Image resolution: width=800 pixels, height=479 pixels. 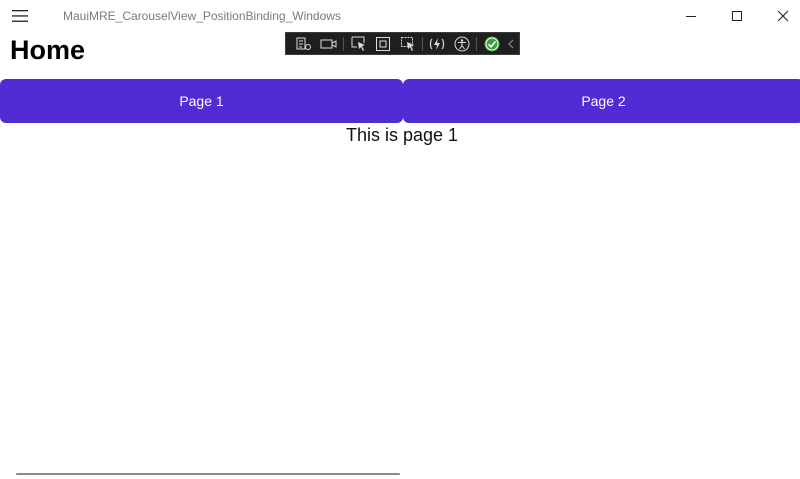 I want to click on page-title: Home, so click(x=48, y=50).